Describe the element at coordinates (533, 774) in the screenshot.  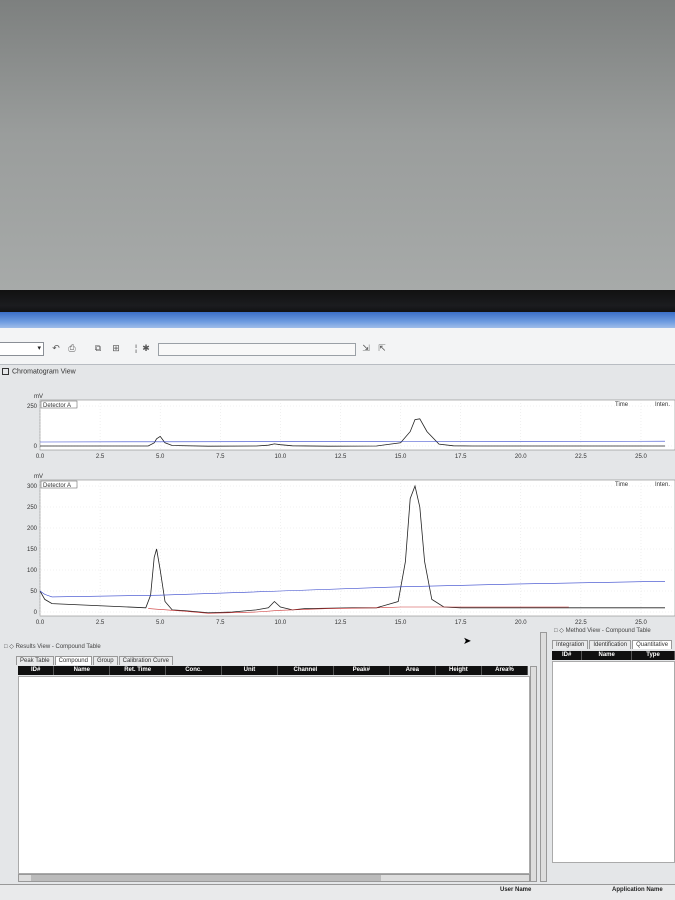
I see `results-vertical-scrollbar` at that location.